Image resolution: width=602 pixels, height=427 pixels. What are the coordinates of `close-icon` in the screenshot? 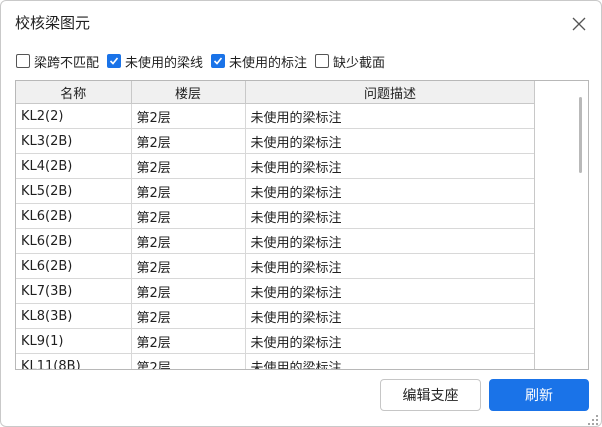 It's located at (579, 24).